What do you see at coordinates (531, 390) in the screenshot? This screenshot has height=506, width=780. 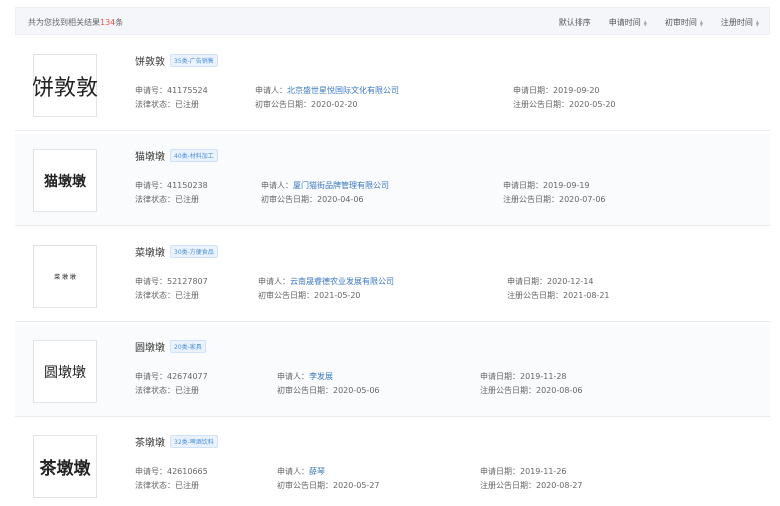 I see `reg-pub-field: 注册公告日期：2020-08-06` at bounding box center [531, 390].